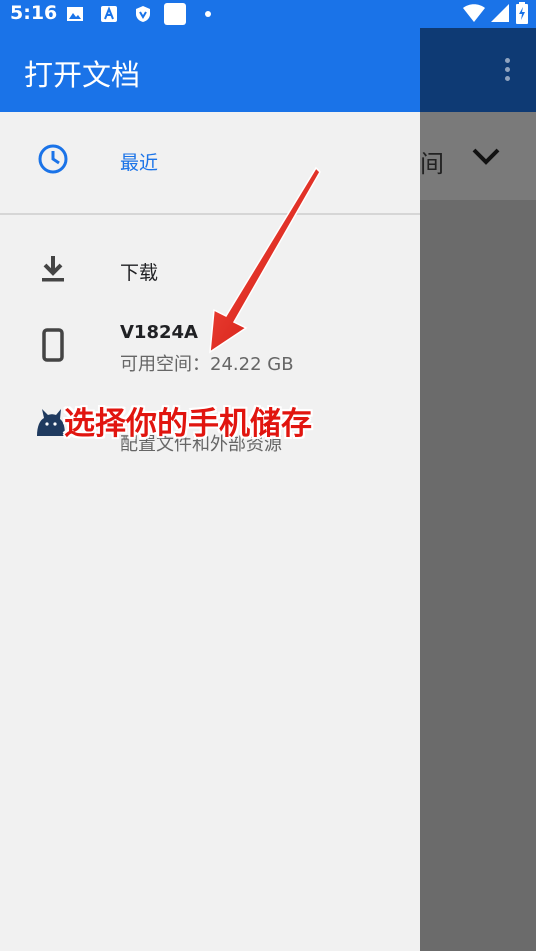 This screenshot has height=951, width=536. What do you see at coordinates (432, 164) in the screenshot?
I see `background-partial-label: 间` at bounding box center [432, 164].